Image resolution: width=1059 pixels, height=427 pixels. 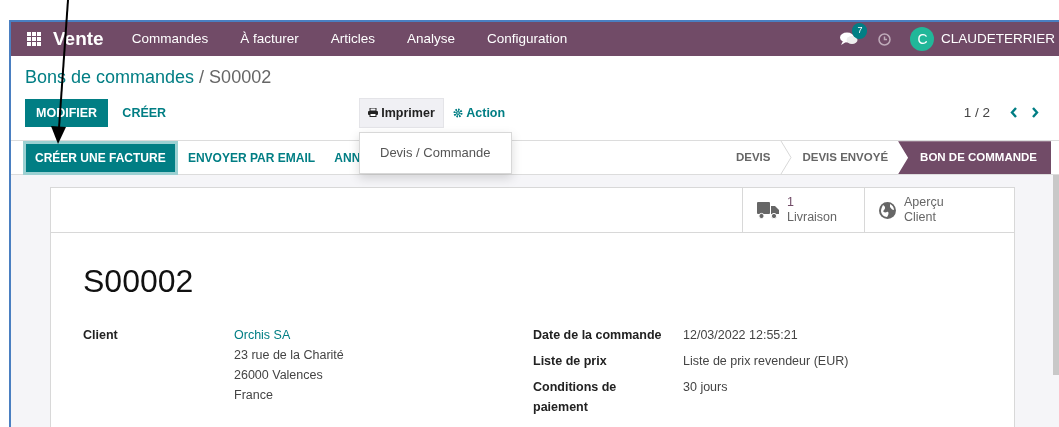 I want to click on address-line: 23 rue de la Charité, so click(x=289, y=356).